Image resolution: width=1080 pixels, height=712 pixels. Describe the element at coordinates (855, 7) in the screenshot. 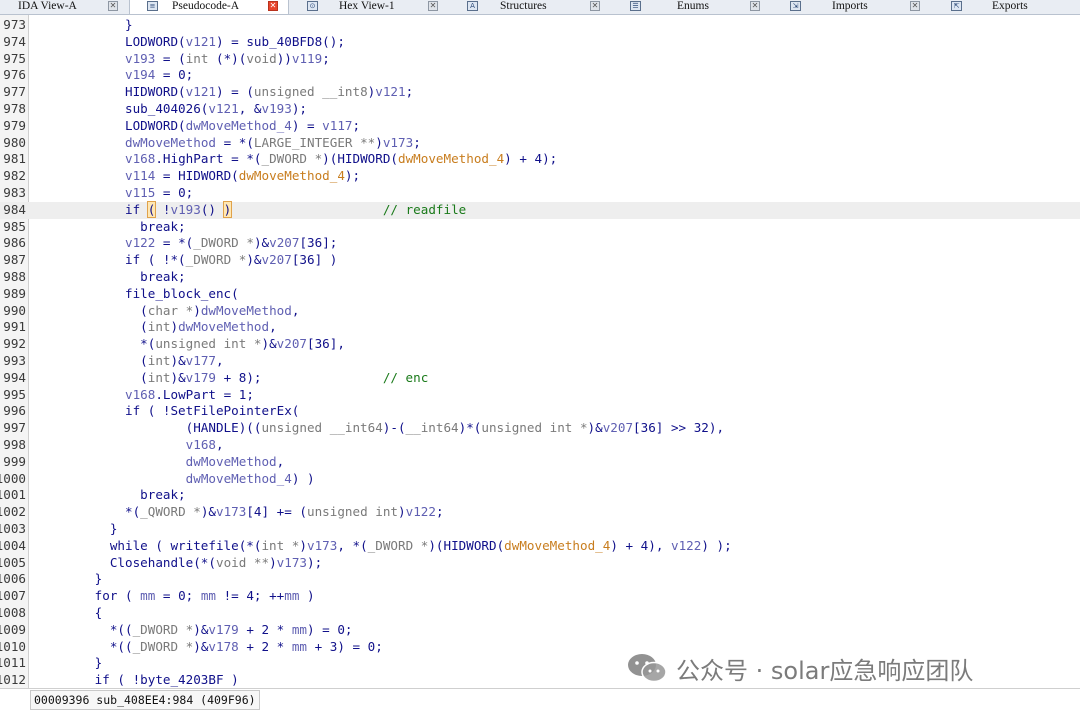

I see `tab-imports: ⇲ Imports ✕` at that location.